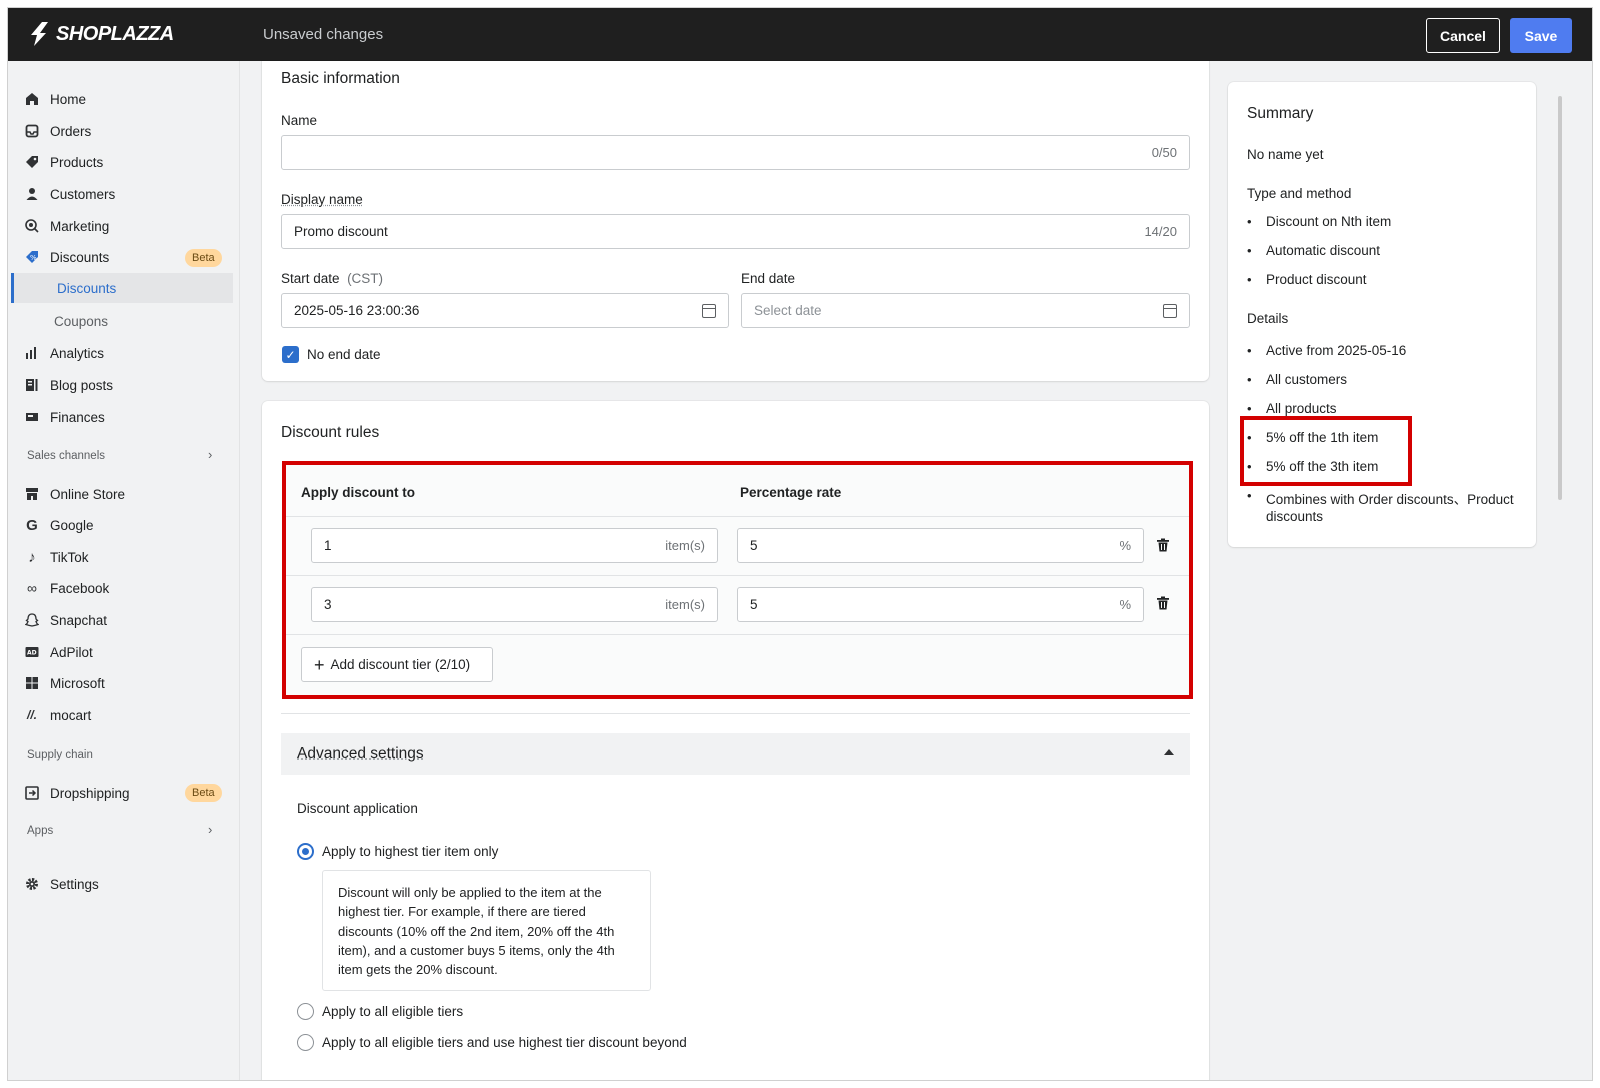 The image size is (1600, 1088). I want to click on sidebar-item-label: Dropshipping, so click(90, 793).